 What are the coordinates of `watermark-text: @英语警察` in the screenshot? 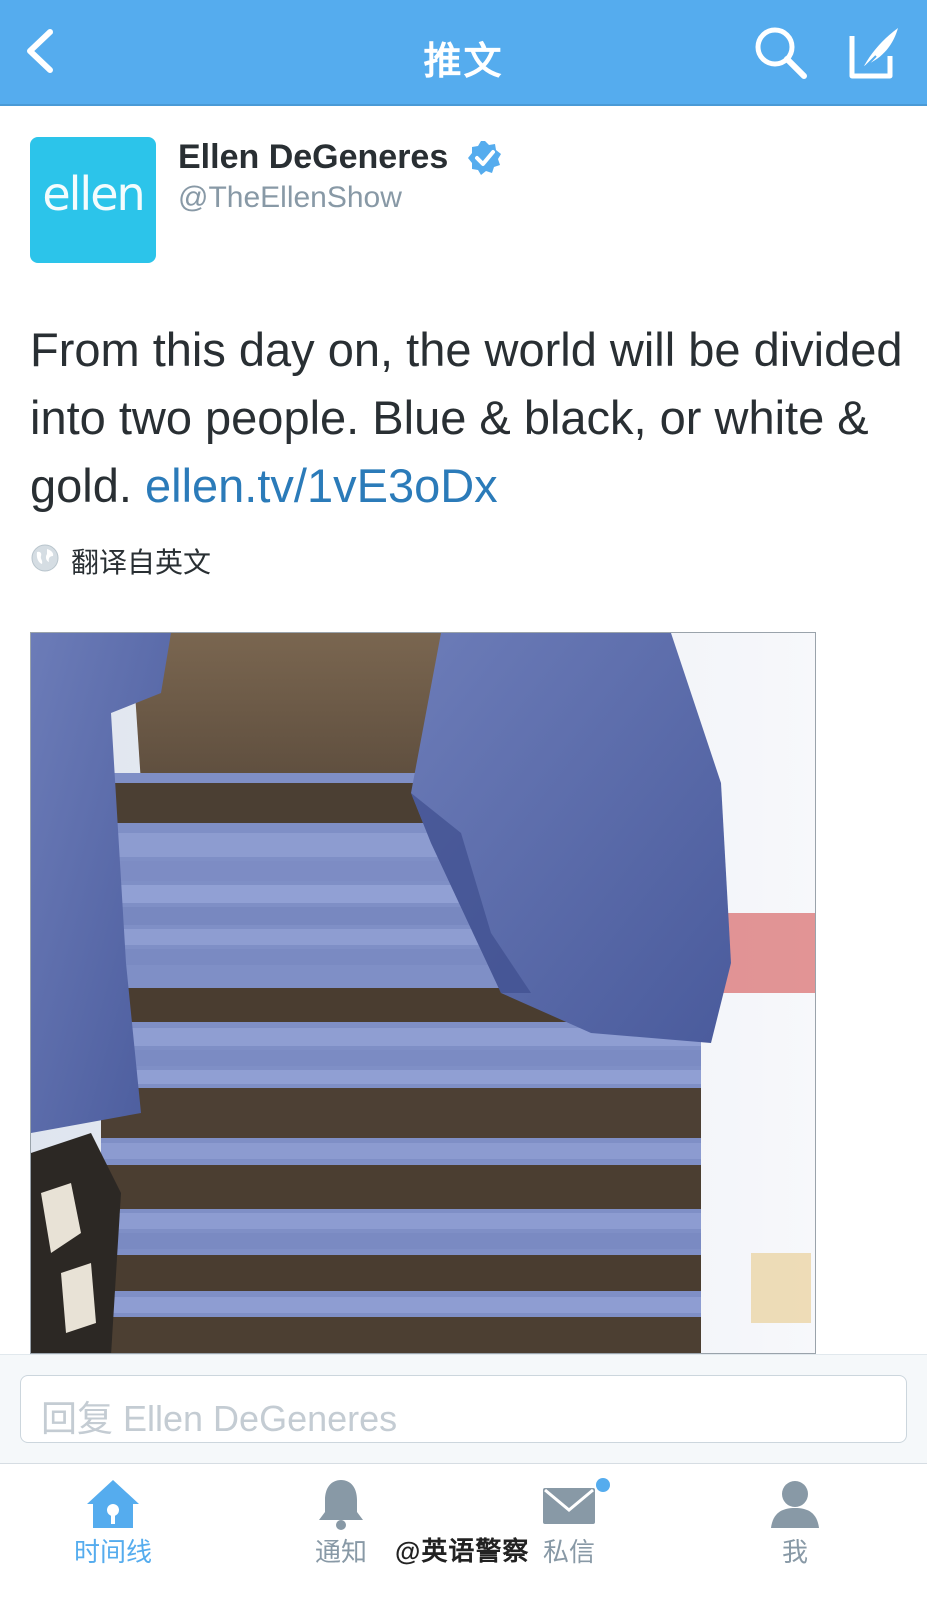 It's located at (462, 1551).